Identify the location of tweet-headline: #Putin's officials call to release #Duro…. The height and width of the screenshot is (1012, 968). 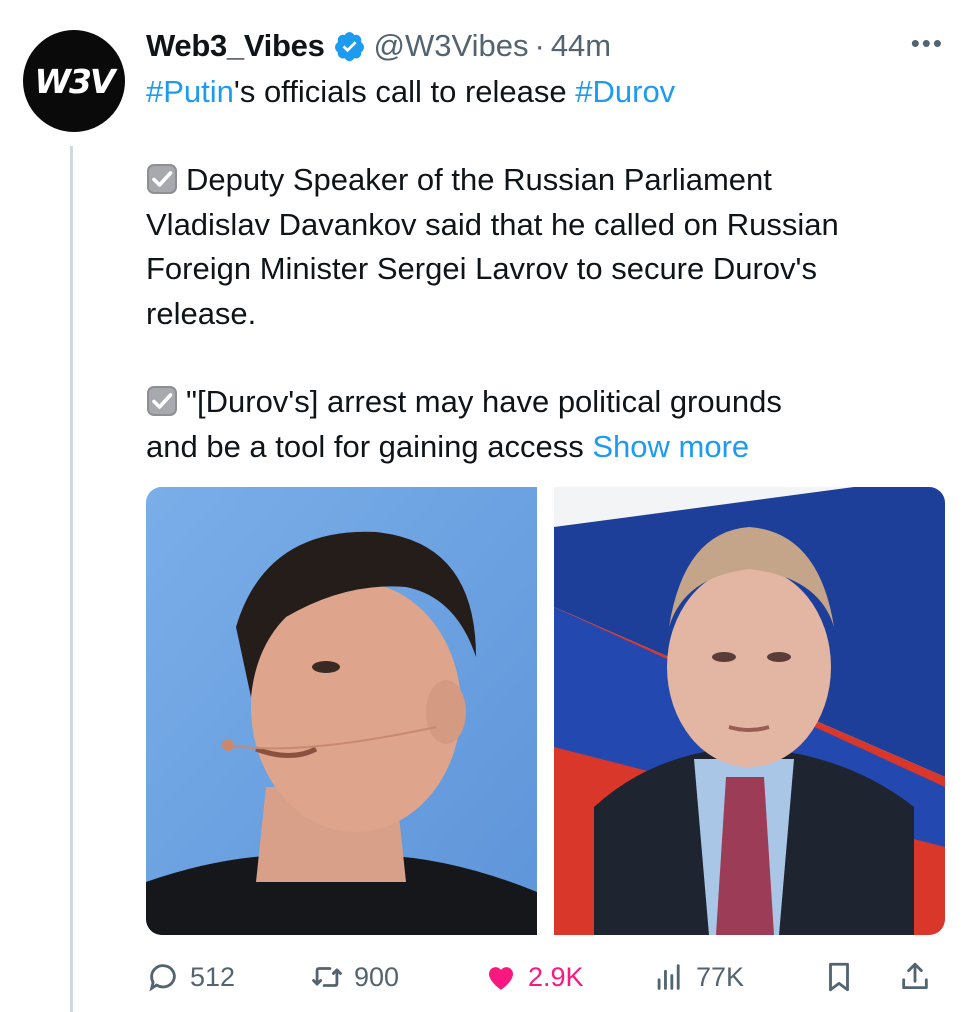
(546, 92).